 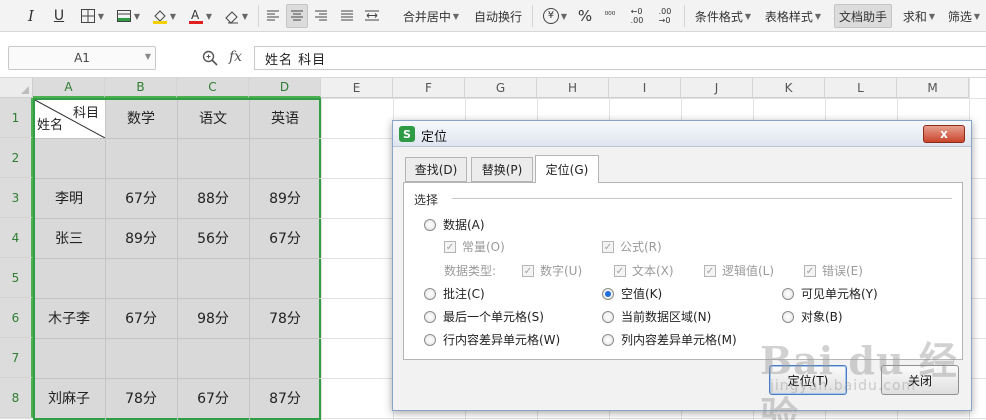 What do you see at coordinates (213, 118) in the screenshot?
I see `cell-c1: 语文` at bounding box center [213, 118].